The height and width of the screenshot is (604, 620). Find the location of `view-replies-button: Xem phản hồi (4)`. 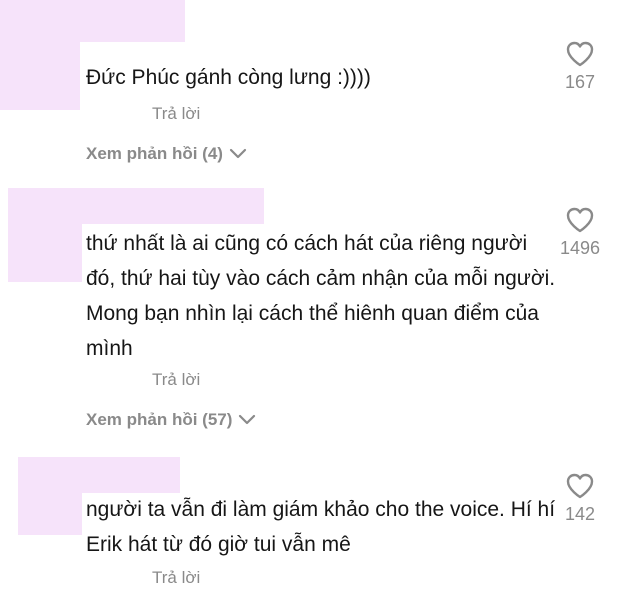

view-replies-button: Xem phản hồi (4) is located at coordinates (166, 154).